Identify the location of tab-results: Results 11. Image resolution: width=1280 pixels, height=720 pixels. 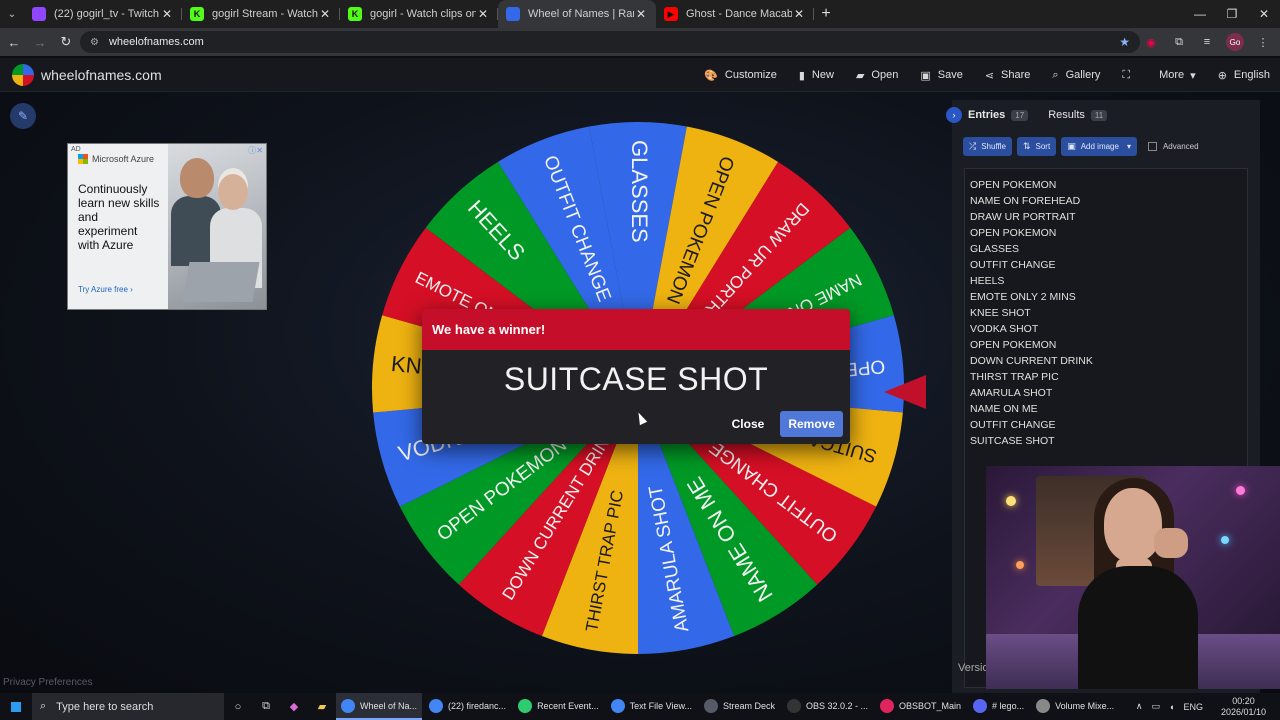
(1078, 115).